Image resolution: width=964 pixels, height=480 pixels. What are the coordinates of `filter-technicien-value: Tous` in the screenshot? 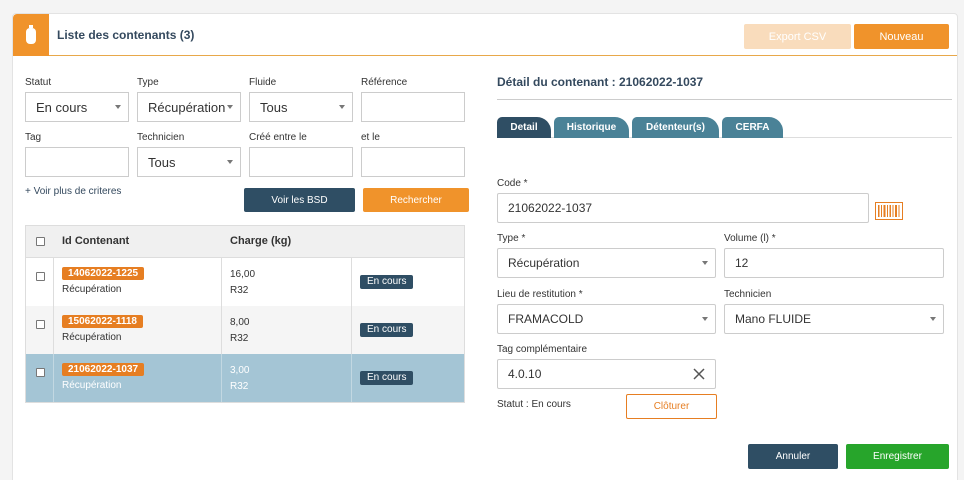 It's located at (162, 162).